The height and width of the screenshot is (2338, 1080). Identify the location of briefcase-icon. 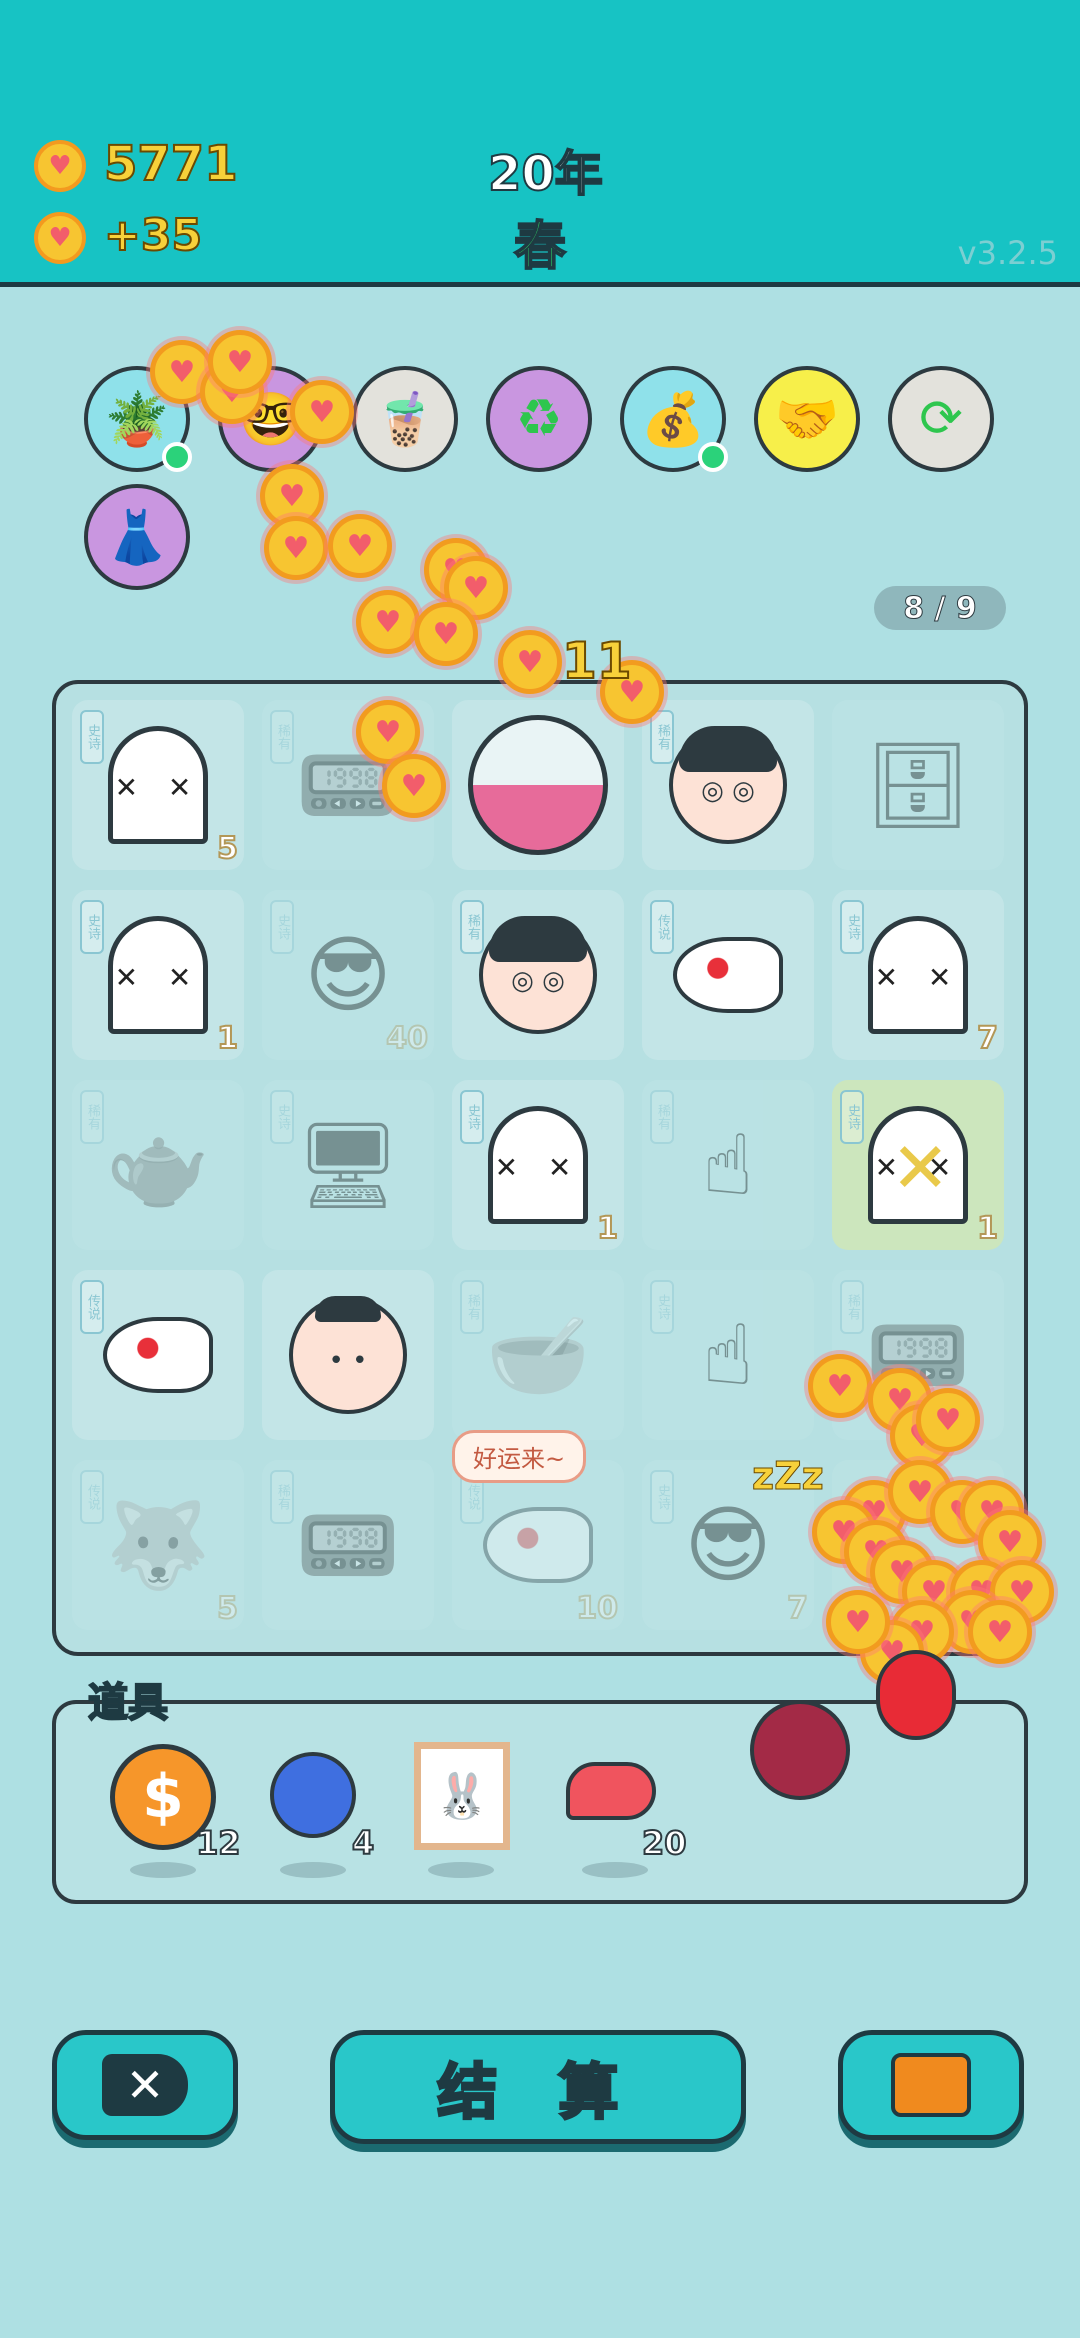
(931, 2085).